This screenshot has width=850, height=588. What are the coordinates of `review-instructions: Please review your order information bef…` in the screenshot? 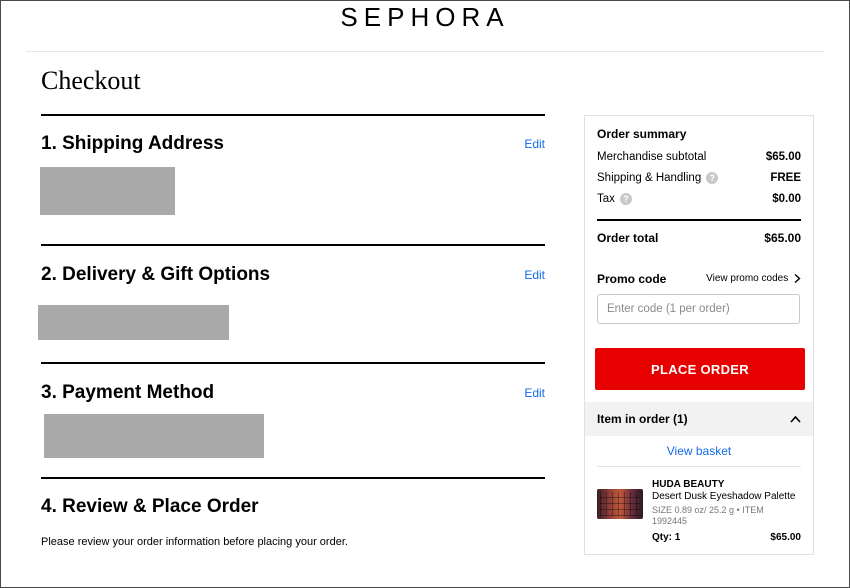 It's located at (194, 542).